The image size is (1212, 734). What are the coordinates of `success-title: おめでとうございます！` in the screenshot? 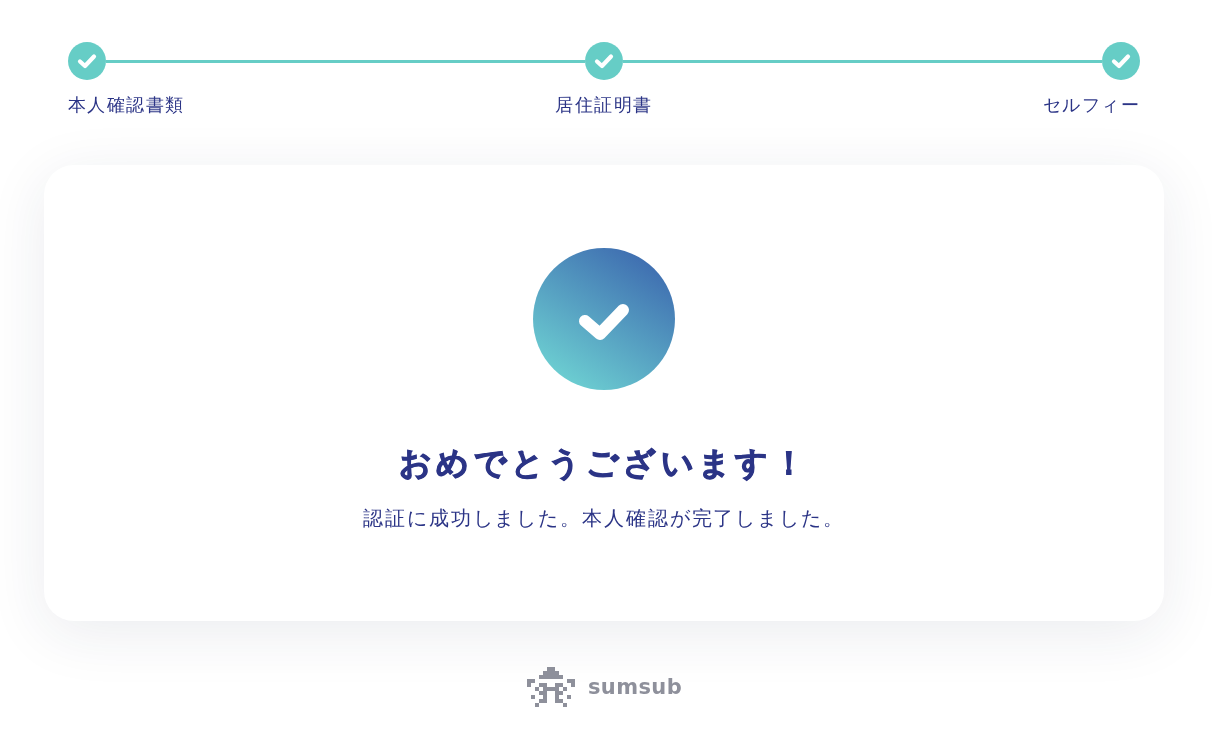 It's located at (604, 463).